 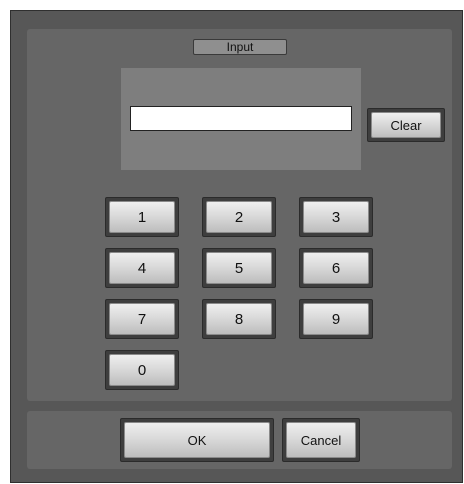 I want to click on clear-button: Clear, so click(x=406, y=125).